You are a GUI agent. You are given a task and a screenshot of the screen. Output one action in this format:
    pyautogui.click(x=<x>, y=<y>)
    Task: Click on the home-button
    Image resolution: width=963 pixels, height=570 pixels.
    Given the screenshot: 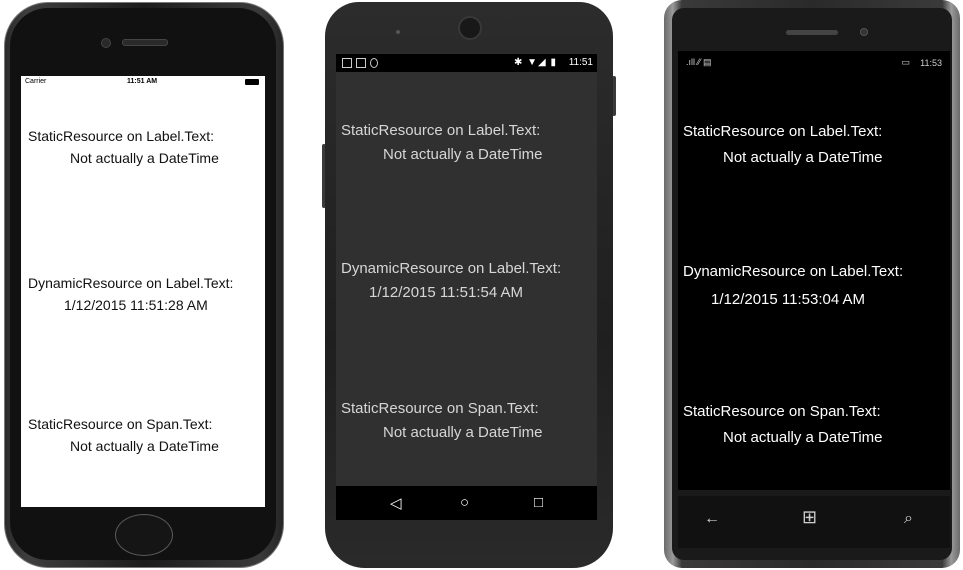 What is the action you would take?
    pyautogui.click(x=144, y=535)
    